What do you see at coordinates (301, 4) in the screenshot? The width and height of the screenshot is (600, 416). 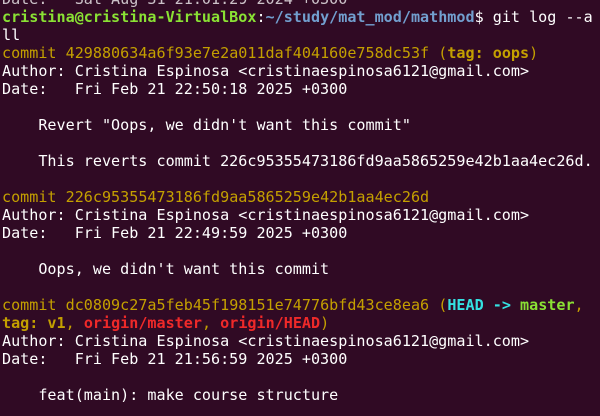 I see `previous-output-line: Date: Sat Aug 31 21:01:29 2024 +0300` at bounding box center [301, 4].